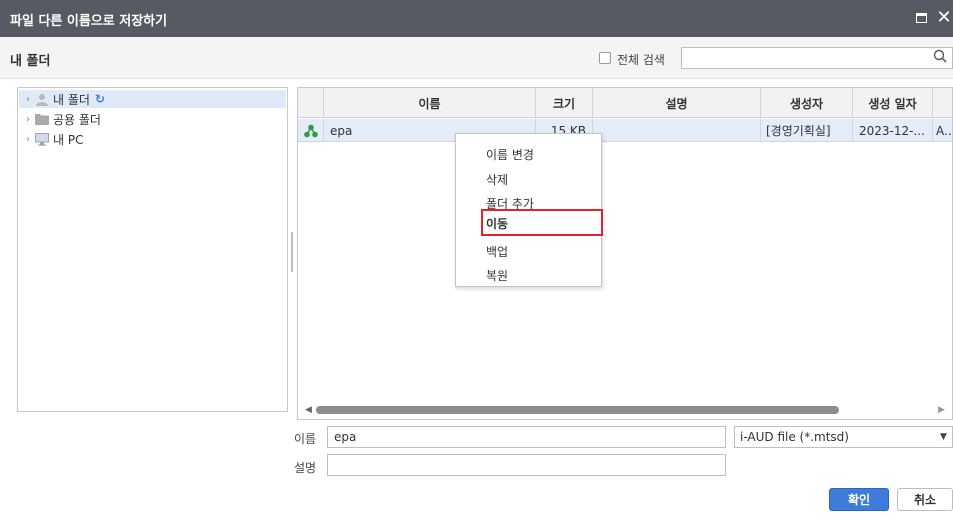 Image resolution: width=953 pixels, height=520 pixels. I want to click on dialog-title: 파일 다른 이름으로 저장하기, so click(89, 21).